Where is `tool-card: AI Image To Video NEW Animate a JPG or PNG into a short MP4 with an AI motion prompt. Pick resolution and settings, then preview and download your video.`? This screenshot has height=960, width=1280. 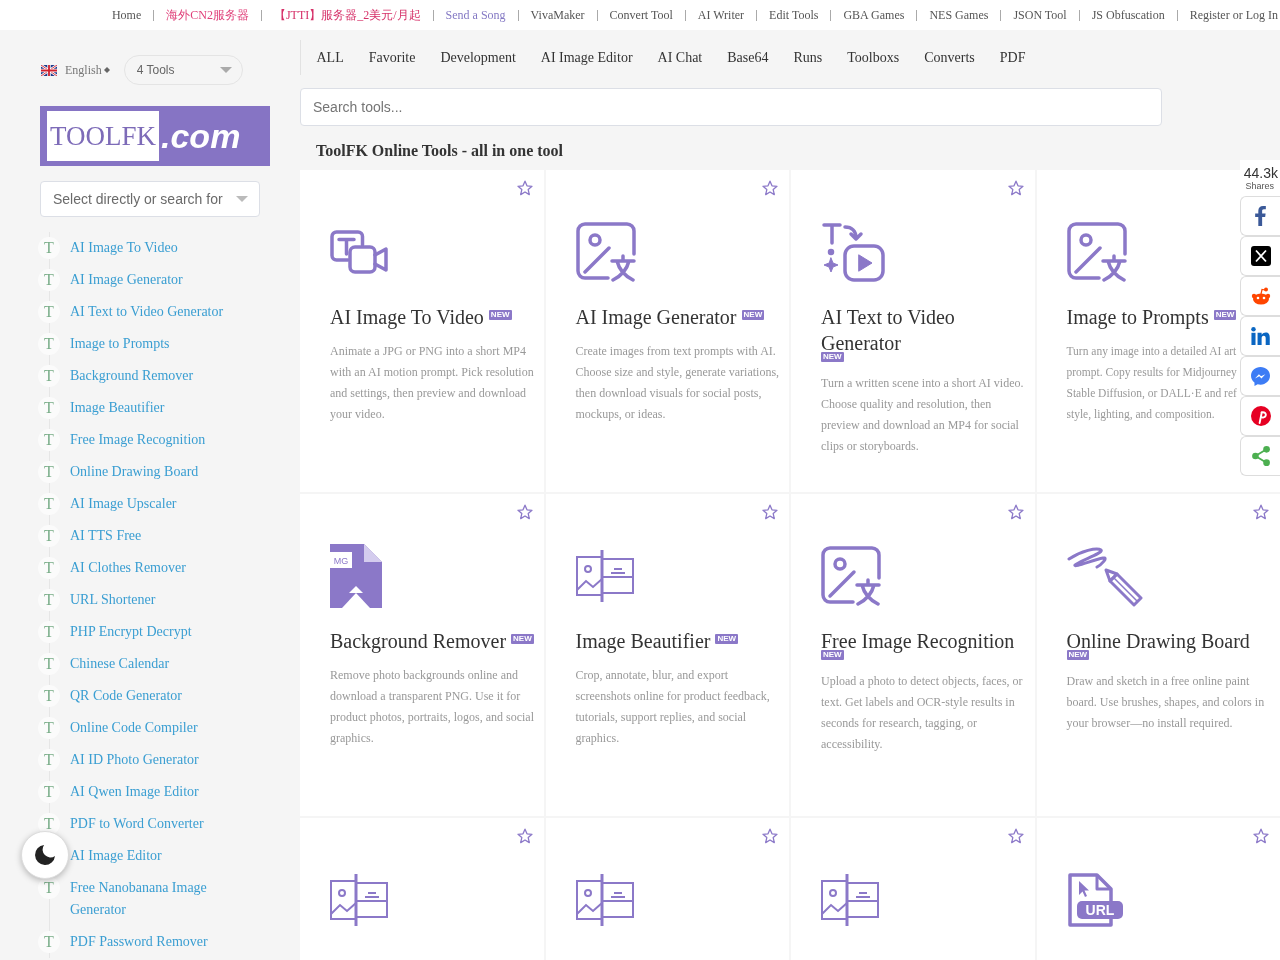
tool-card: AI Image To Video NEW Animate a JPG or PNG into a short MP4 with an AI motion prompt. Pick resolution and settings, then preview and download your video. is located at coordinates (422, 331).